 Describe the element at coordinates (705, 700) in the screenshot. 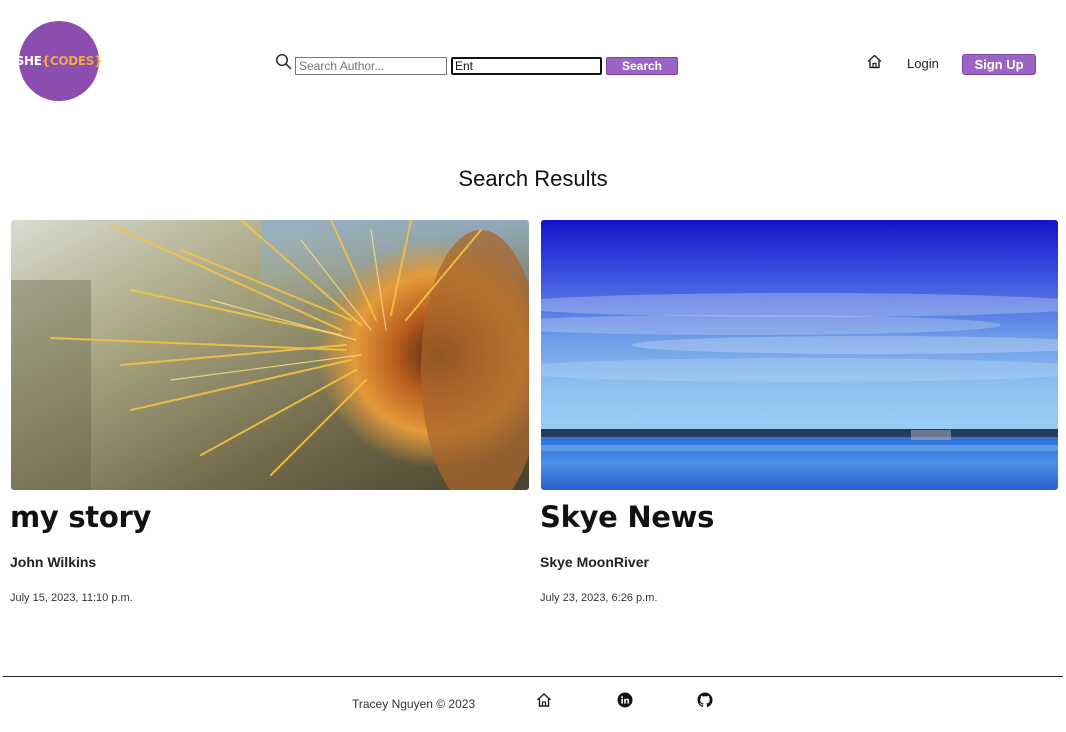

I see `github-icon` at that location.